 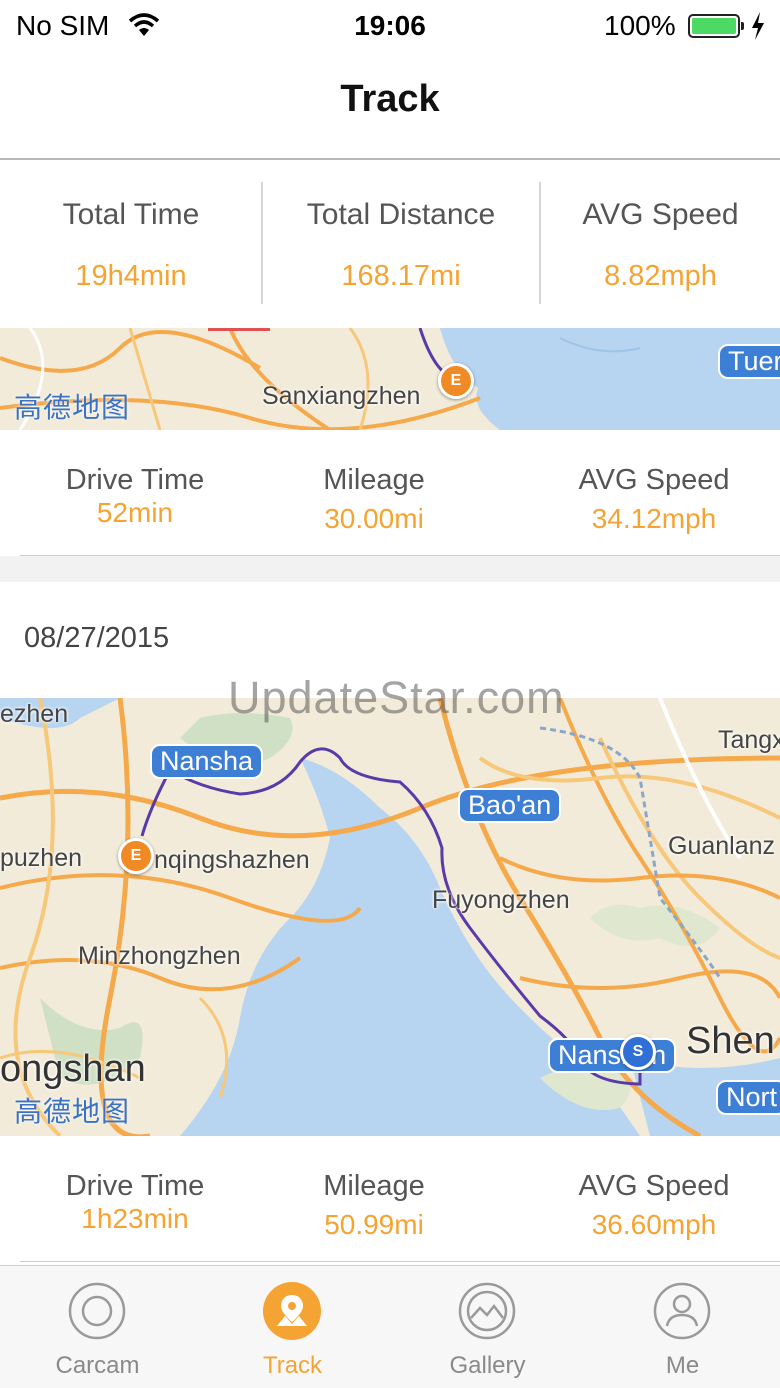 I want to click on tab-bar: Carcam Track Gallery Me, so click(x=390, y=1326).